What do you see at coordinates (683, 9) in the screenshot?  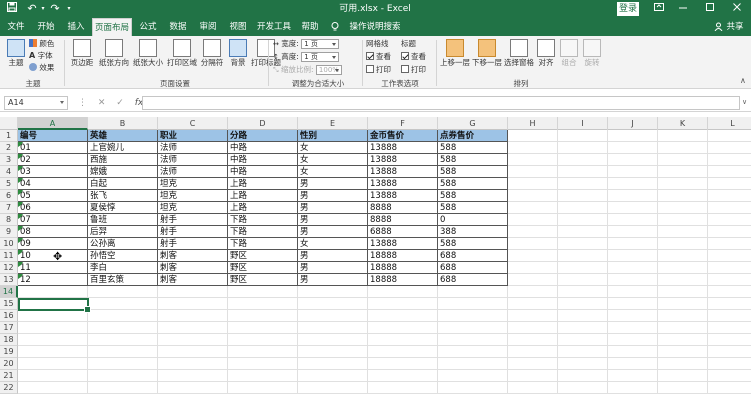 I see `minimize-icon` at bounding box center [683, 9].